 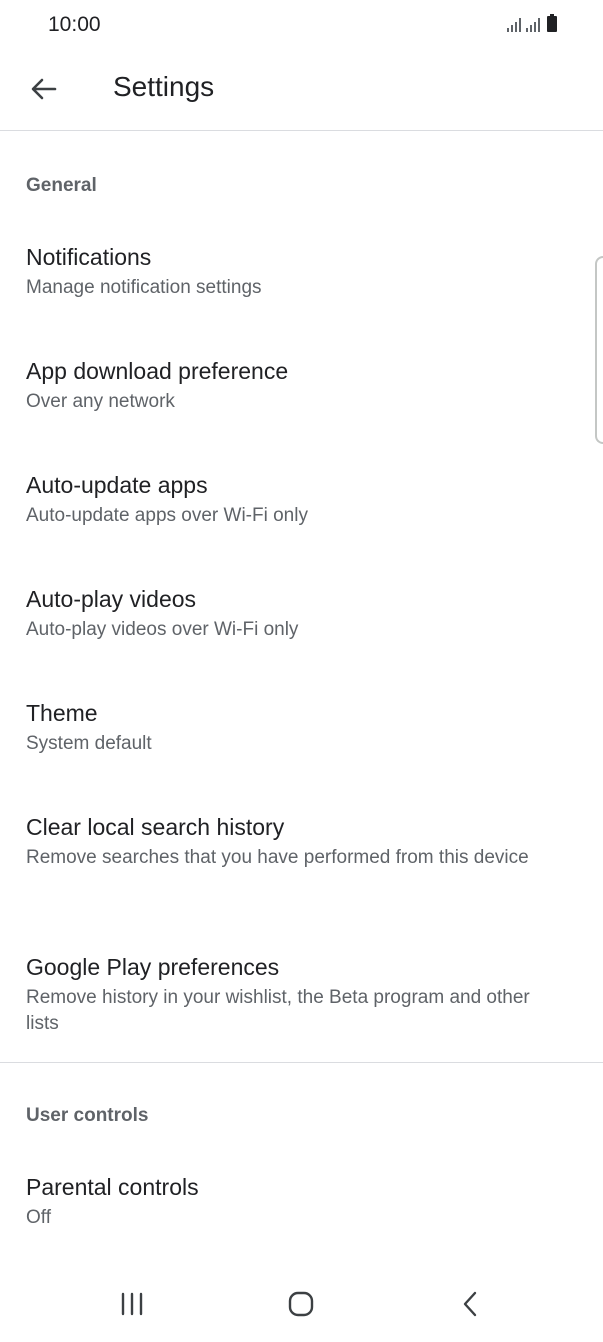 I want to click on setting-parental-controls: Parental controls Off, so click(x=301, y=1207).